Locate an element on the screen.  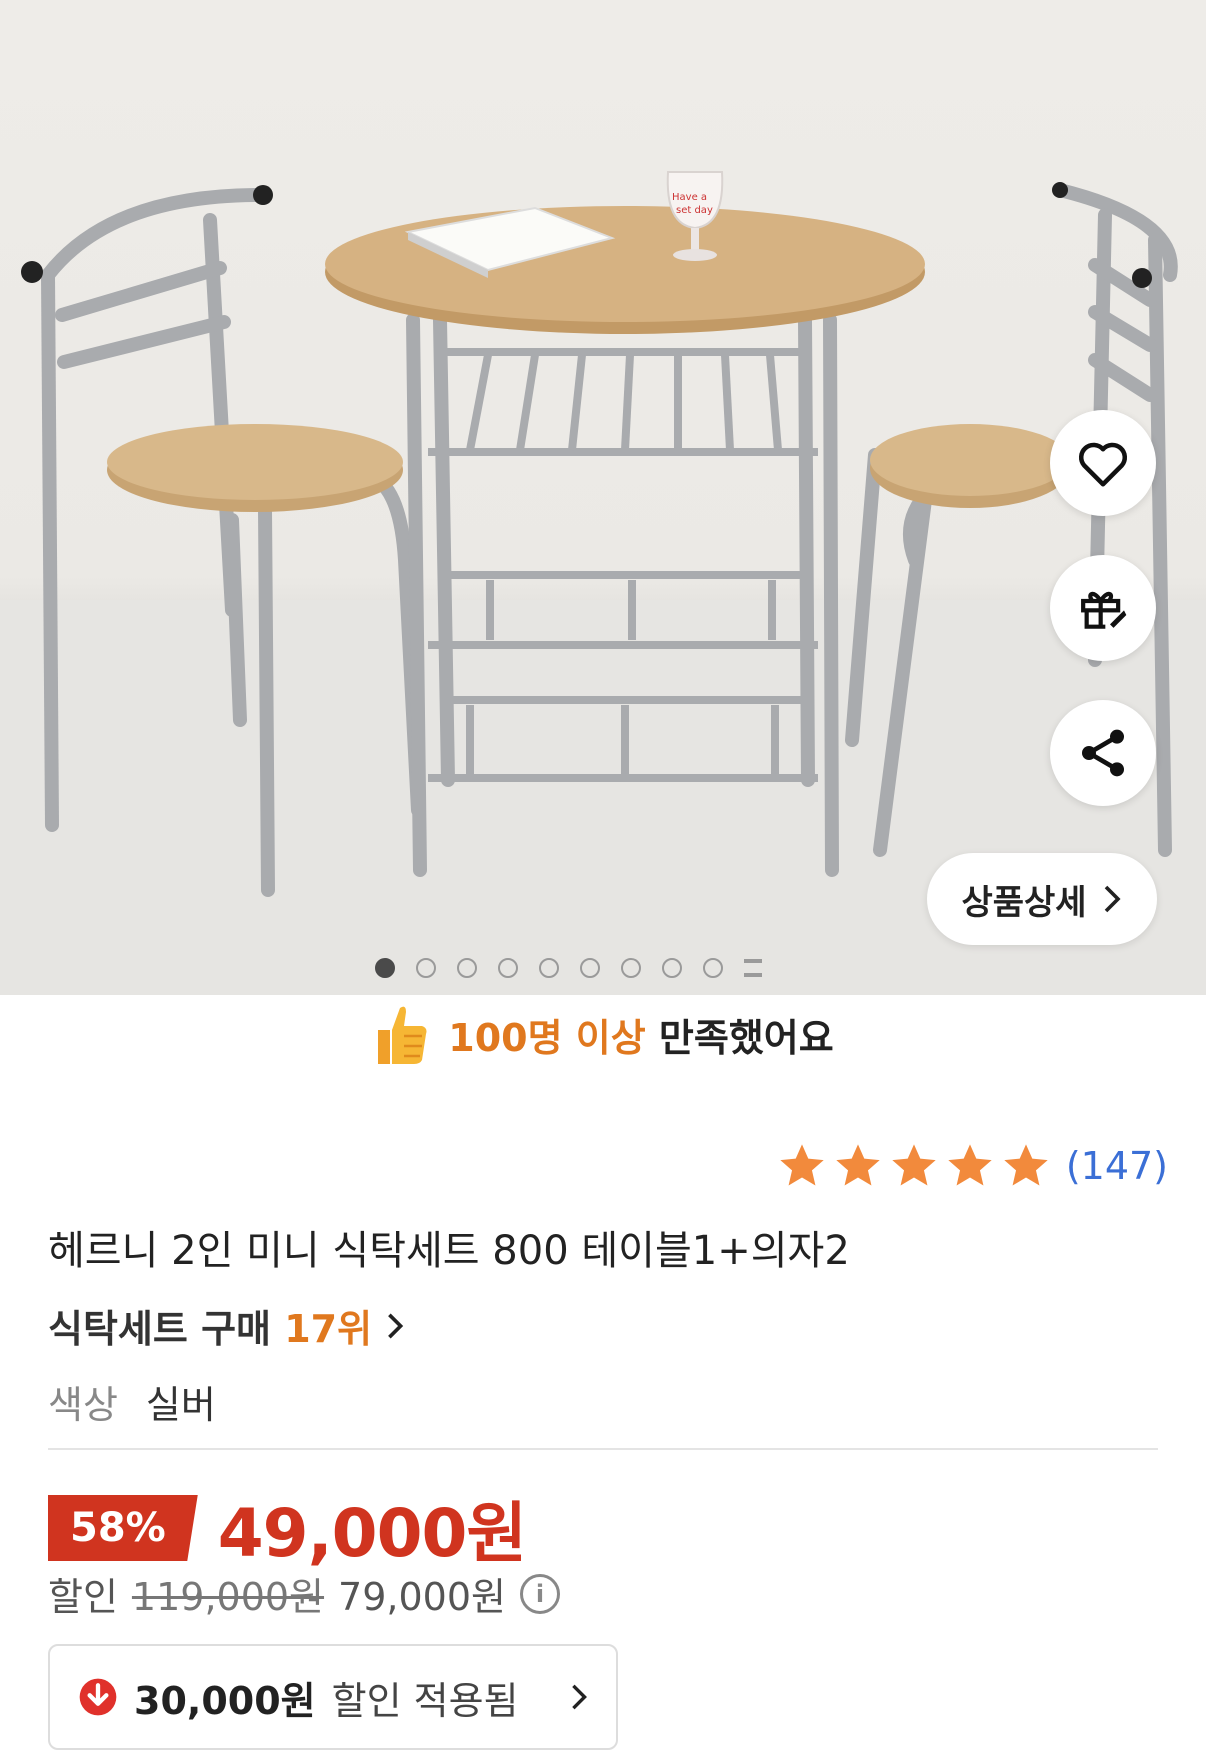
color-option: 색상 실버 is located at coordinates (132, 1401).